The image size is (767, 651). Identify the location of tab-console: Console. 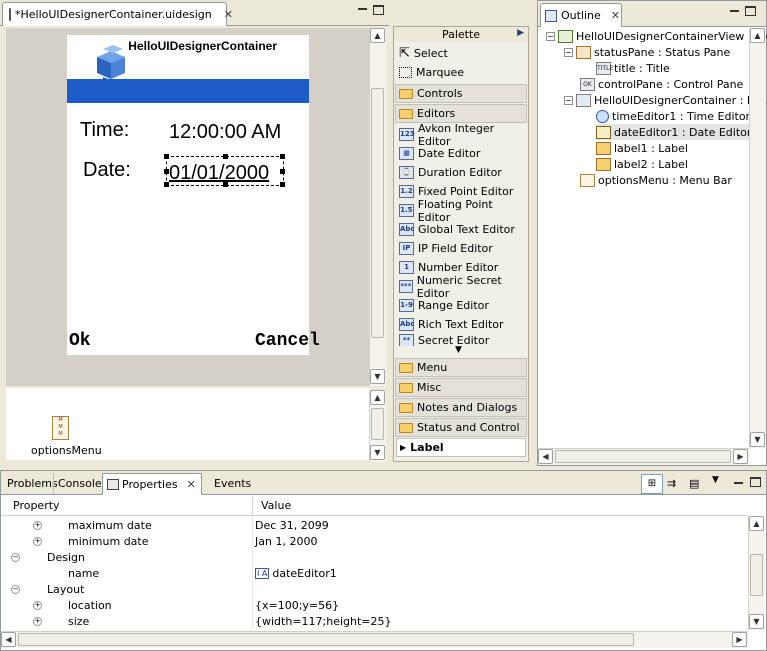
(79, 483).